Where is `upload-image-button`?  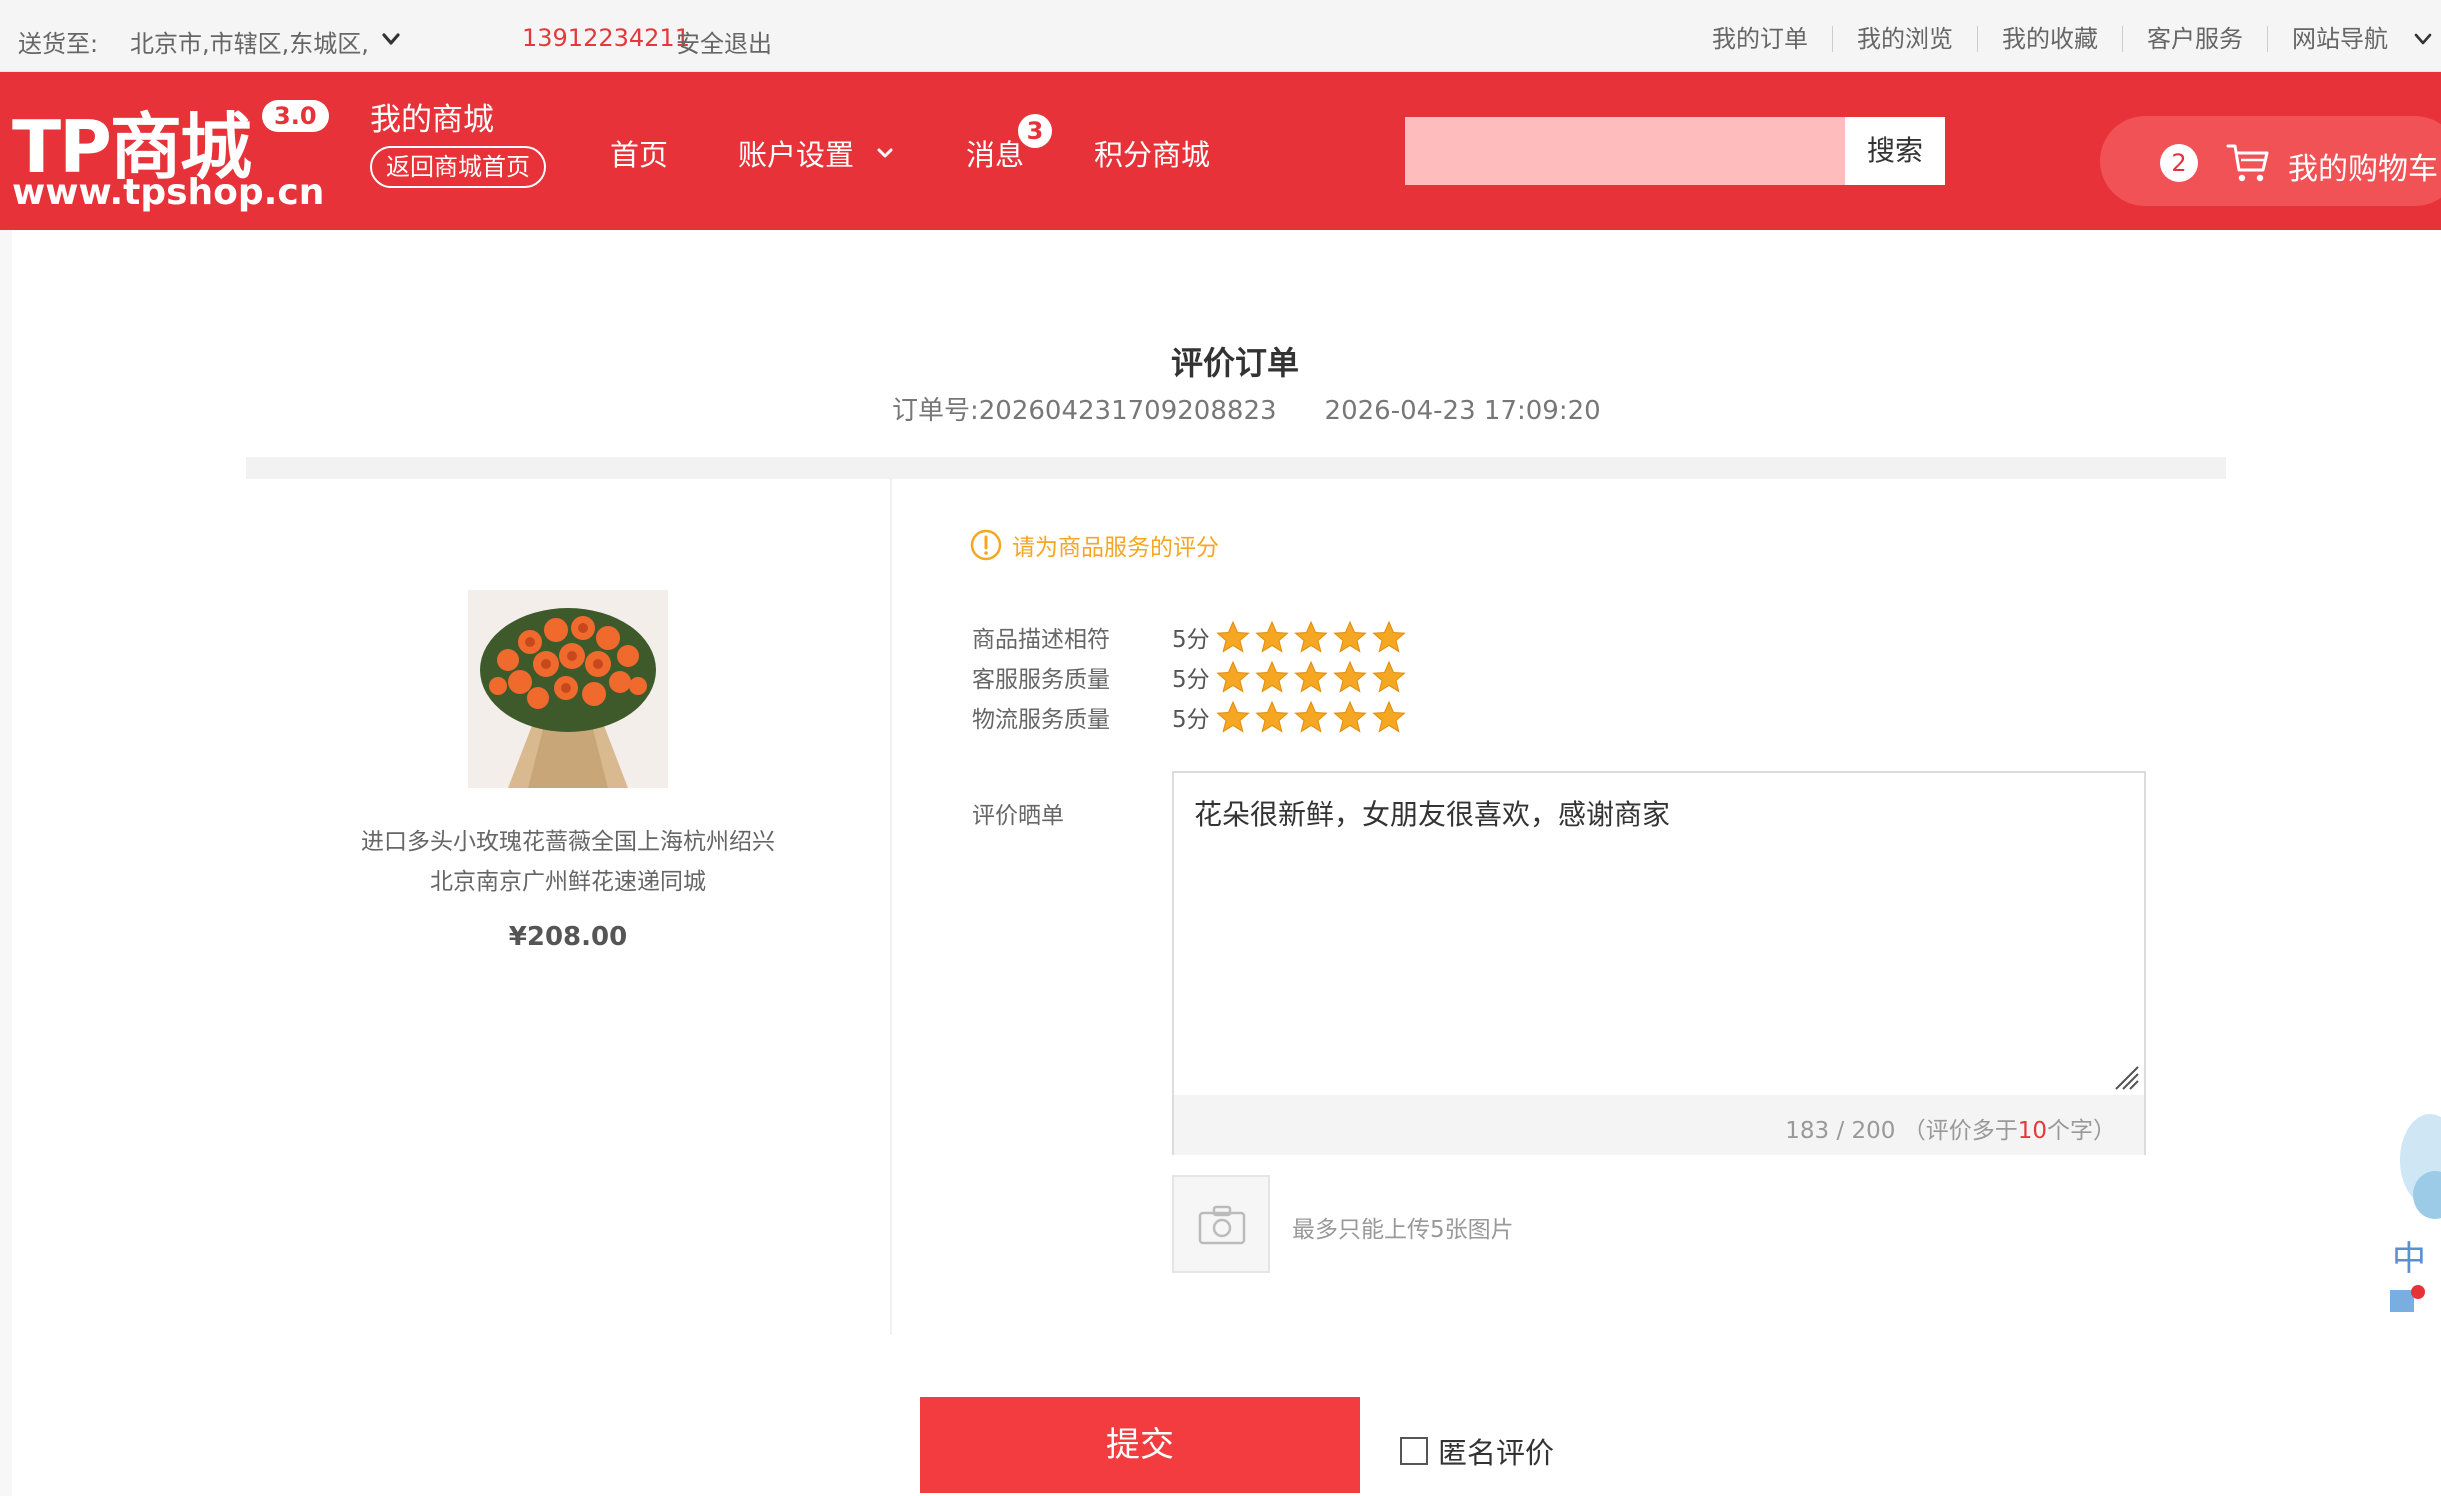 upload-image-button is located at coordinates (1221, 1224).